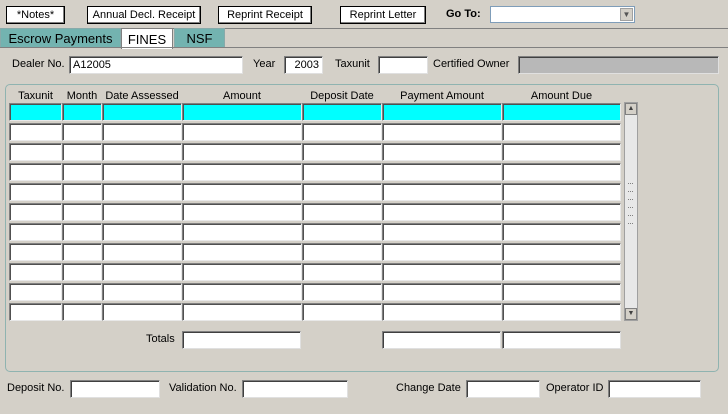  I want to click on taxunit-field, so click(403, 65).